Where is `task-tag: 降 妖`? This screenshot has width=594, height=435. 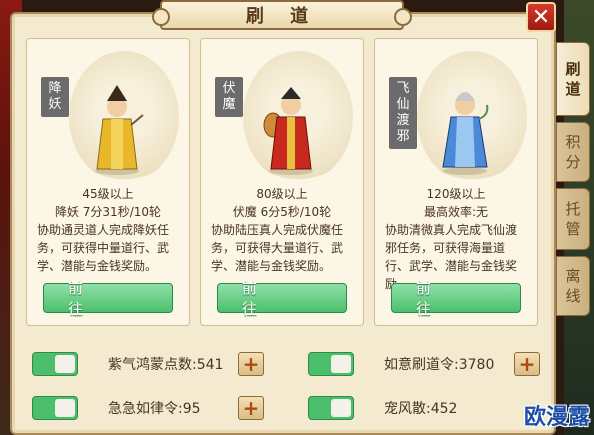 task-tag: 降 妖 is located at coordinates (55, 97).